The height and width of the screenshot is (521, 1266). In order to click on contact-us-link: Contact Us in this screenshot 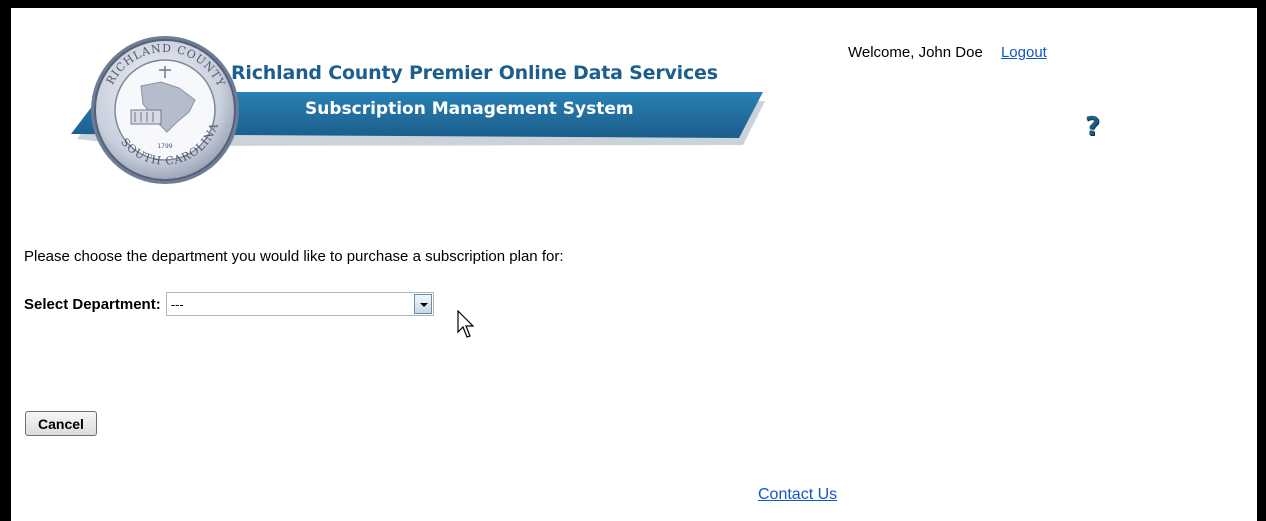, I will do `click(797, 495)`.